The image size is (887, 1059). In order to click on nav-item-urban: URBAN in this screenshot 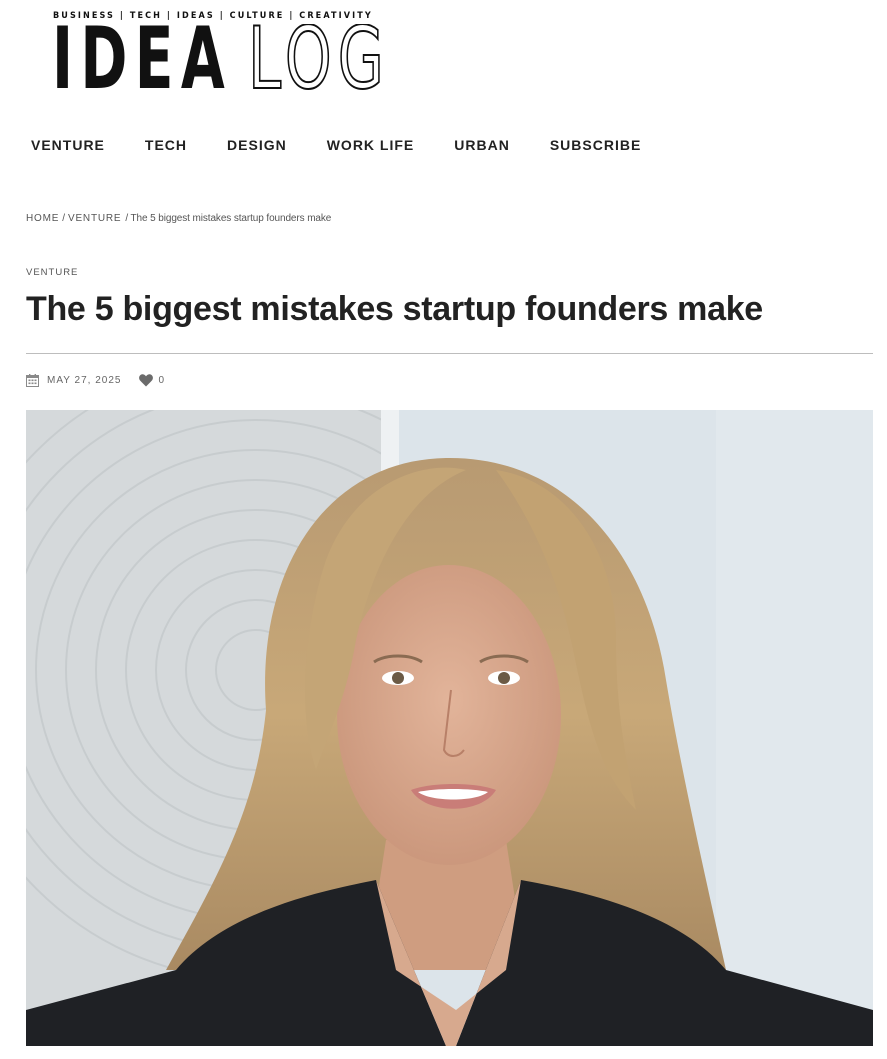, I will do `click(482, 145)`.